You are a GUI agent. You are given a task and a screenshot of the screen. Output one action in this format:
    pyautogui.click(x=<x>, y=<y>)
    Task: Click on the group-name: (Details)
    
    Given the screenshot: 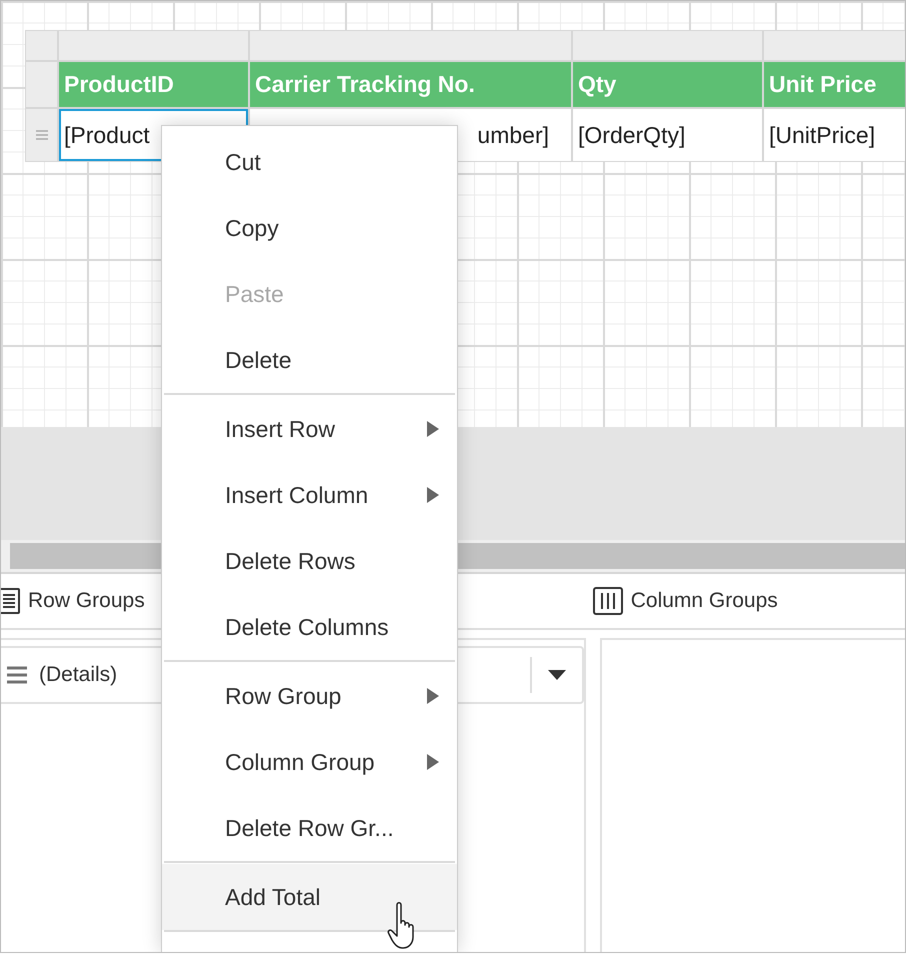 What is the action you would take?
    pyautogui.click(x=78, y=675)
    